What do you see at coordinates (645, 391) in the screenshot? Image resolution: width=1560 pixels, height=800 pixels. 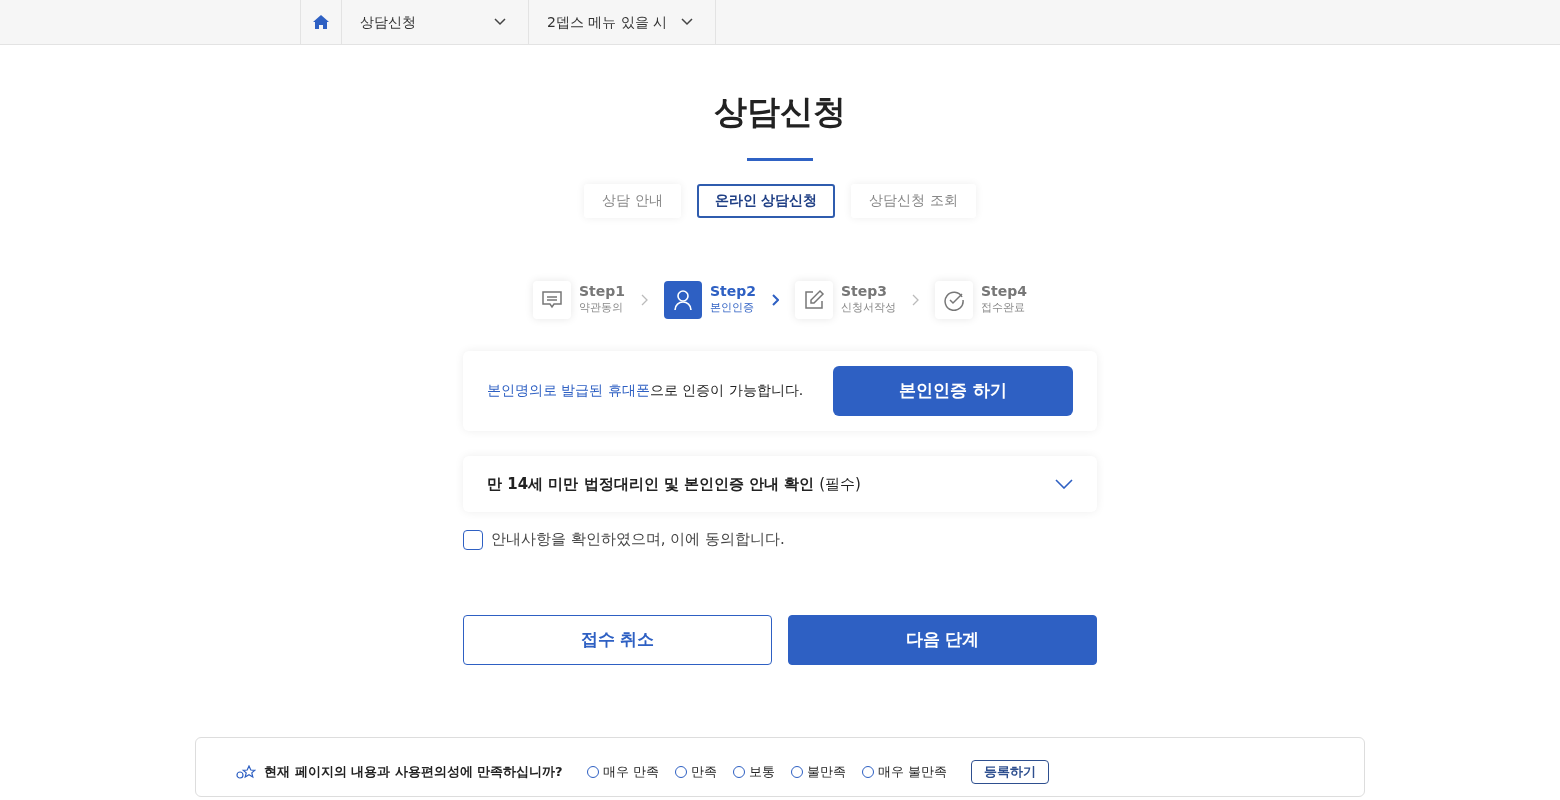 I see `auth-instruction: 본인명의로 발급된 휴대폰으로 인증이 가능합니다.` at bounding box center [645, 391].